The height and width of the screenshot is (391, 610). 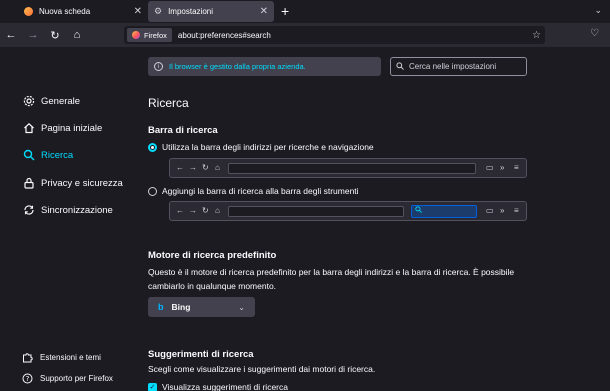 I want to click on sidebar-item-label: Sincronizzazione, so click(x=77, y=210).